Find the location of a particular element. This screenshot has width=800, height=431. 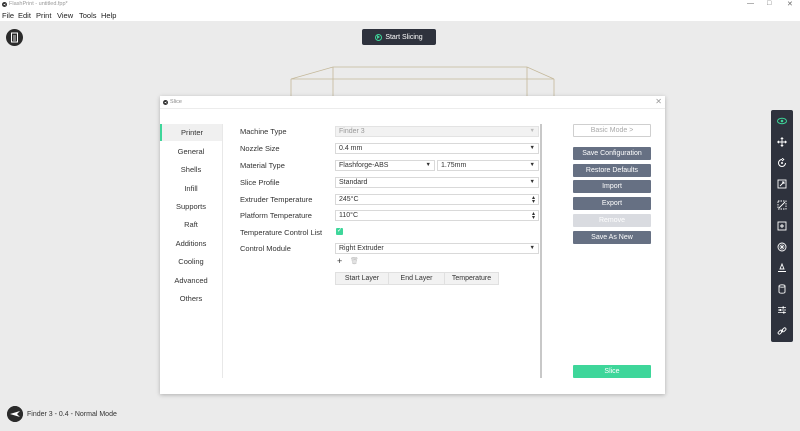

minimize-button: — is located at coordinates (750, 3).